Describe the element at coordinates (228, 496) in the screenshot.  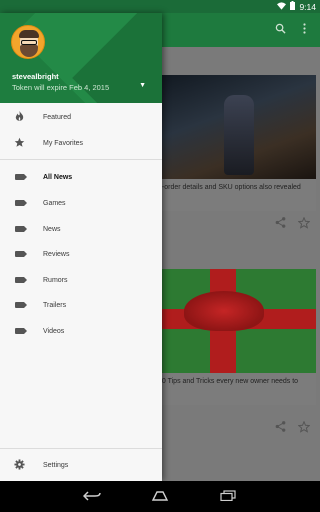
I see `recents-icon` at that location.